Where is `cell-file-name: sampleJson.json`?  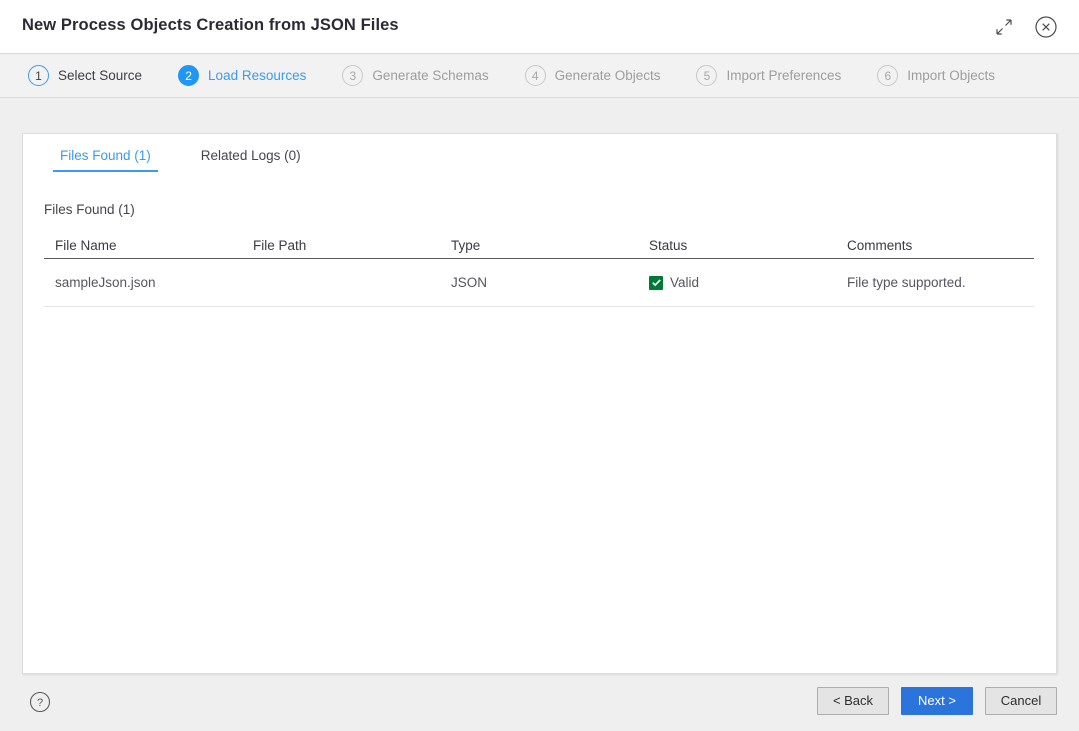
cell-file-name: sampleJson.json is located at coordinates (105, 282).